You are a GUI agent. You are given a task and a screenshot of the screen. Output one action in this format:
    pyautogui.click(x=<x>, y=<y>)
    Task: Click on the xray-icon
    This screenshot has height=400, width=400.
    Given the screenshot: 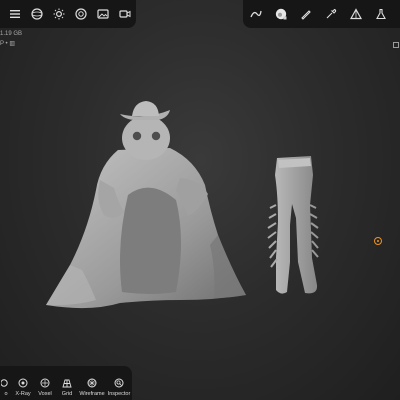 What is the action you would take?
    pyautogui.click(x=23, y=383)
    